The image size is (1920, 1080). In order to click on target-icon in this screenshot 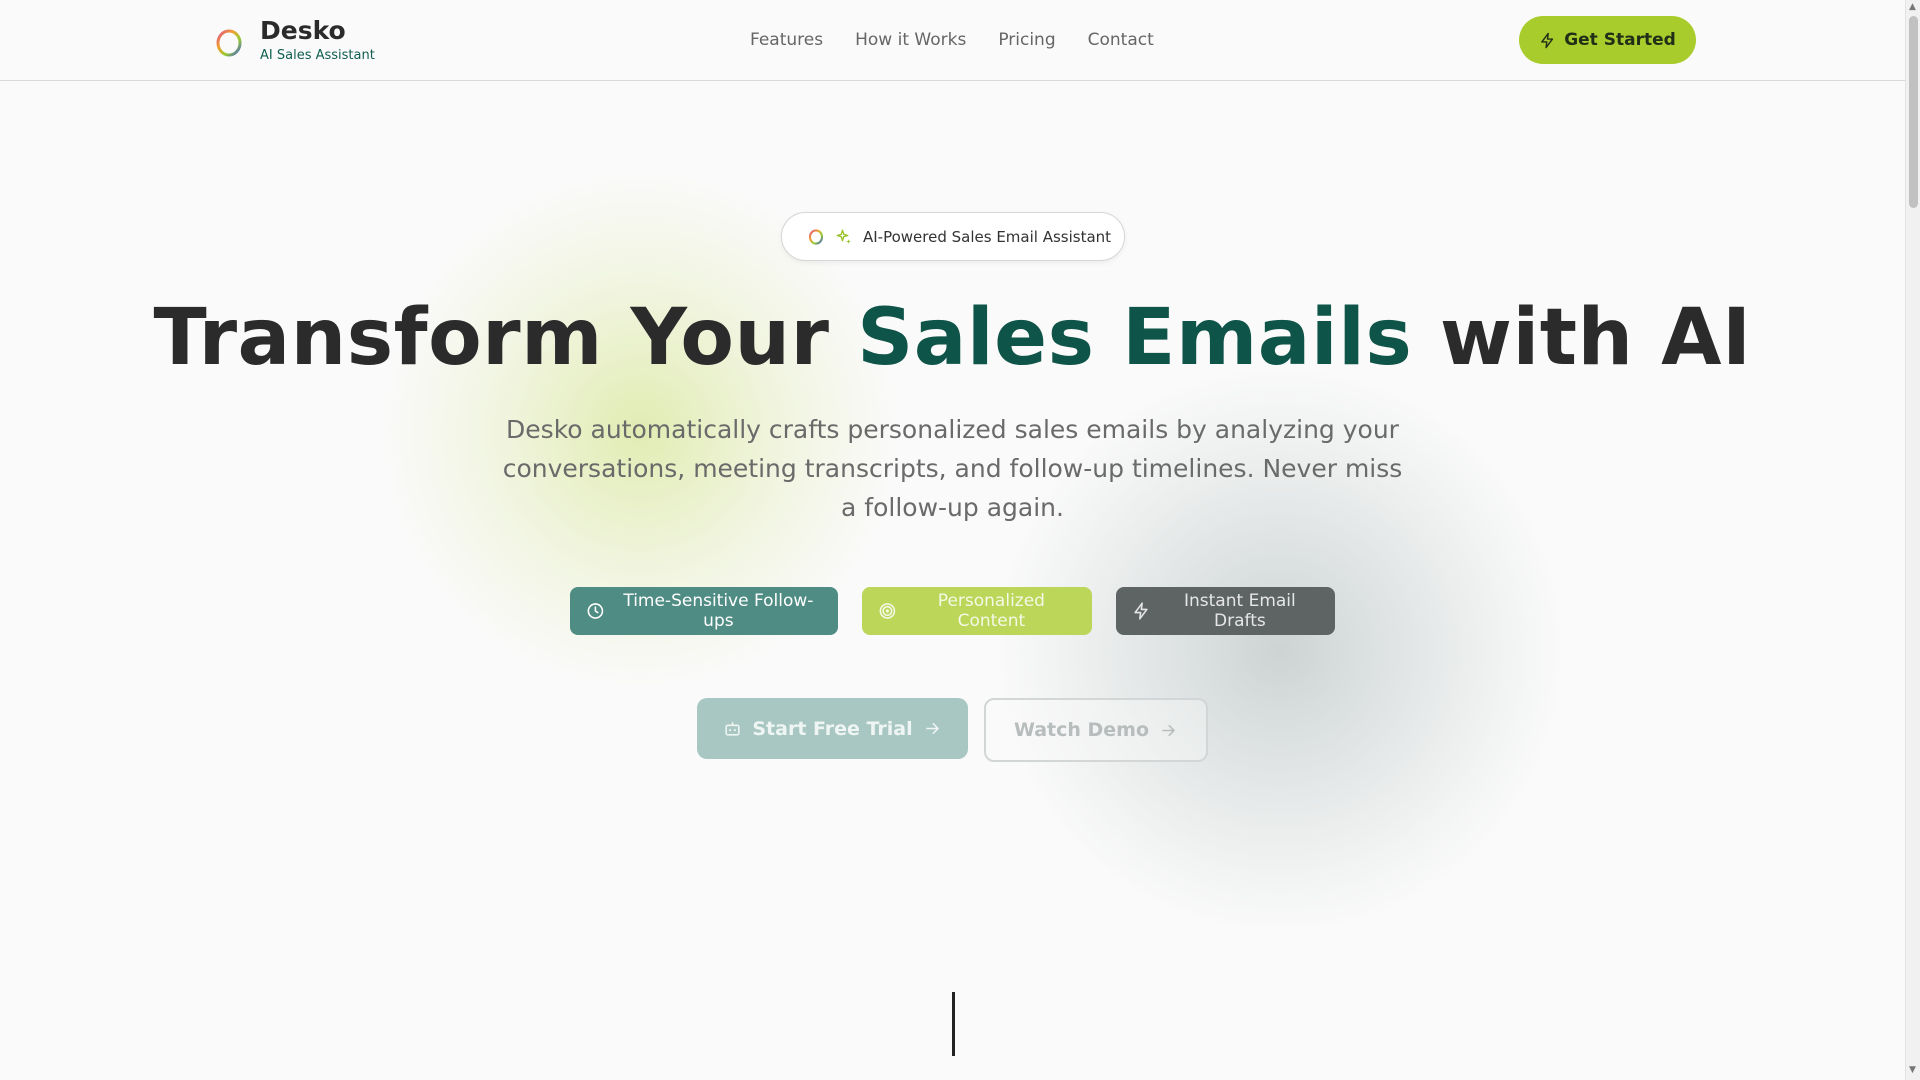, I will do `click(887, 611)`.